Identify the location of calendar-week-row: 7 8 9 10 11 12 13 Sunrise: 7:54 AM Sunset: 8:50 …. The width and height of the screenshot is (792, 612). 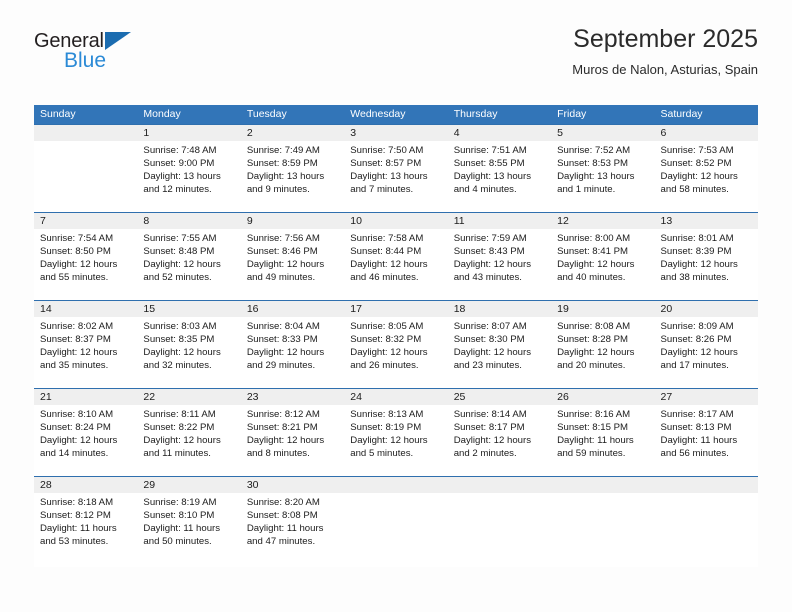
(396, 256).